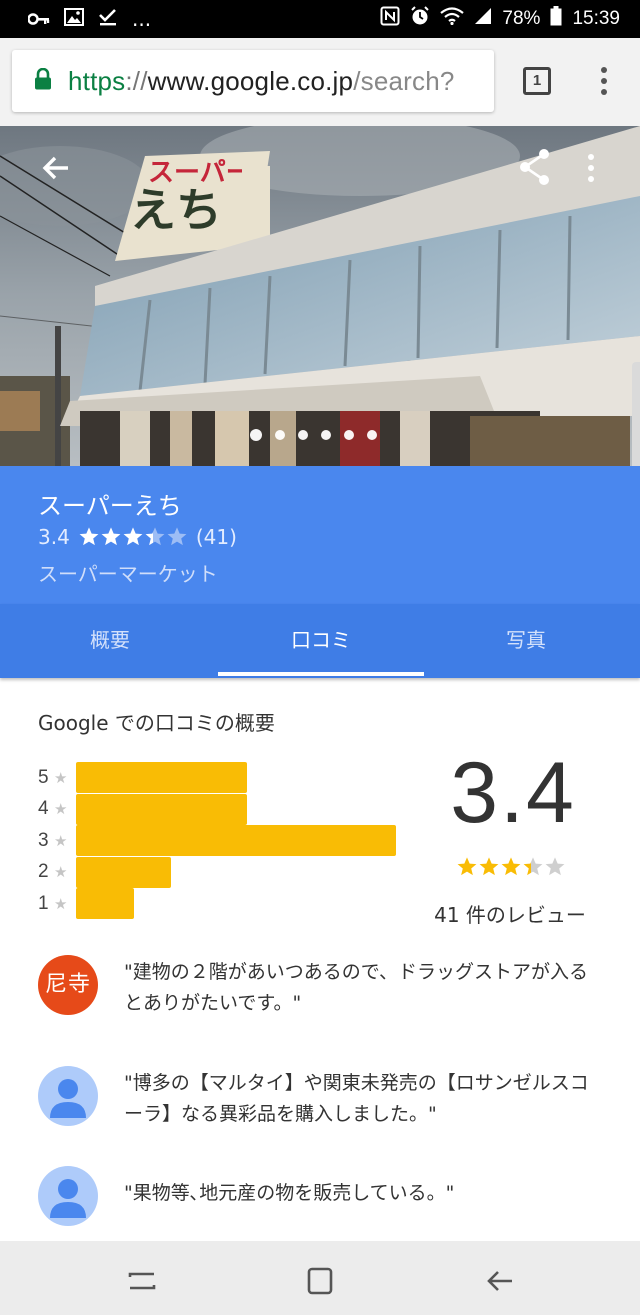 The image size is (640, 1315). Describe the element at coordinates (43, 78) in the screenshot. I see `lock-icon` at that location.